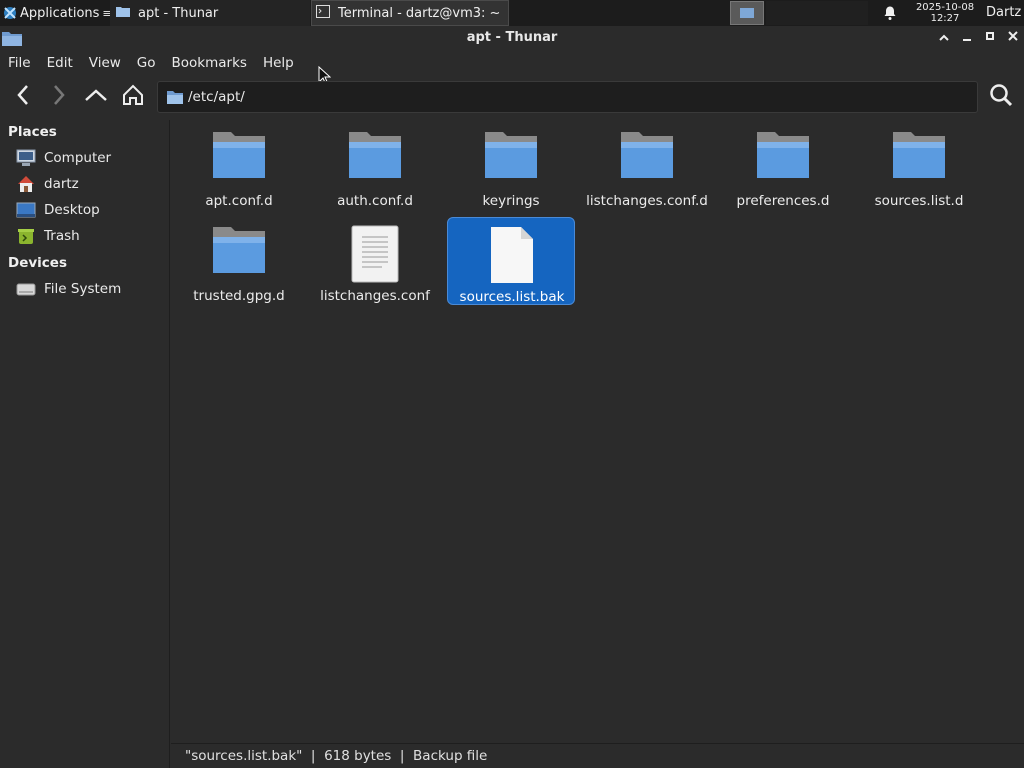  What do you see at coordinates (919, 201) in the screenshot?
I see `file-item-label: sources.list.d` at bounding box center [919, 201].